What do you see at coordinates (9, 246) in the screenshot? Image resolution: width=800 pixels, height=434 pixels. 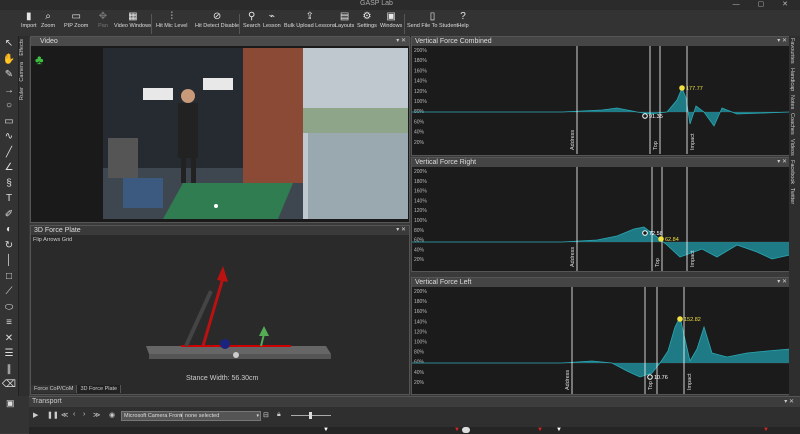 I see `rotate-icon: ↻` at bounding box center [9, 246].